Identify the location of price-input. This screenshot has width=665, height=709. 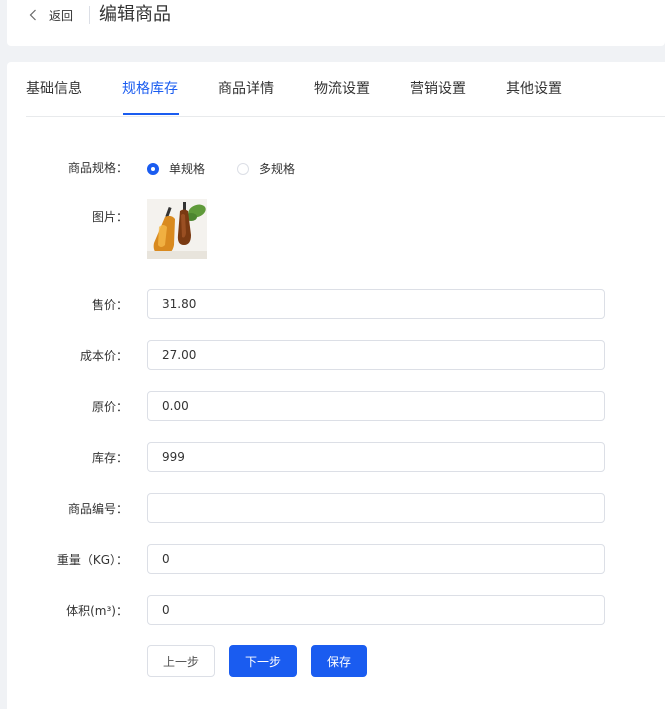
(376, 304).